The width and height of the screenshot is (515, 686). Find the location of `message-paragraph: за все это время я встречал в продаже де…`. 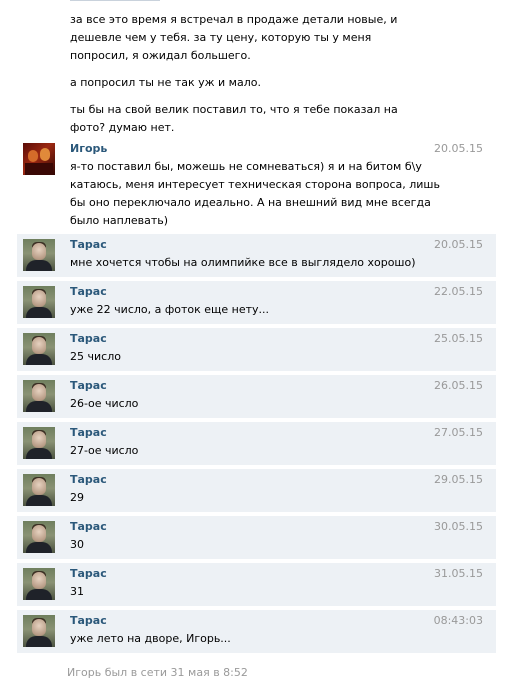

message-paragraph: за все это время я встречал в продаже де… is located at coordinates (234, 37).